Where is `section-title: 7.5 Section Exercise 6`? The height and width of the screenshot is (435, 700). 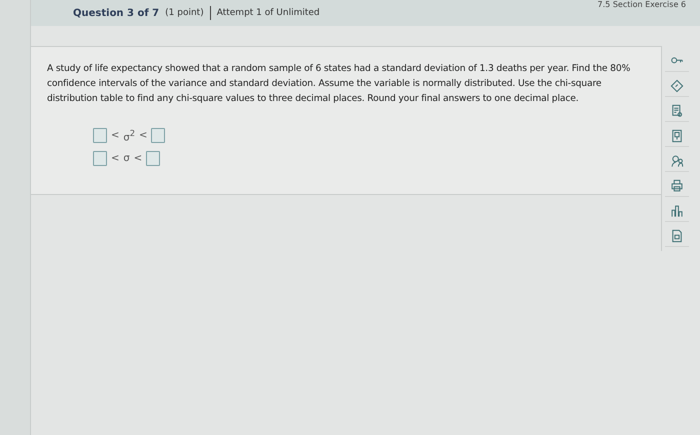
section-title: 7.5 Section Exercise 6 is located at coordinates (642, 4).